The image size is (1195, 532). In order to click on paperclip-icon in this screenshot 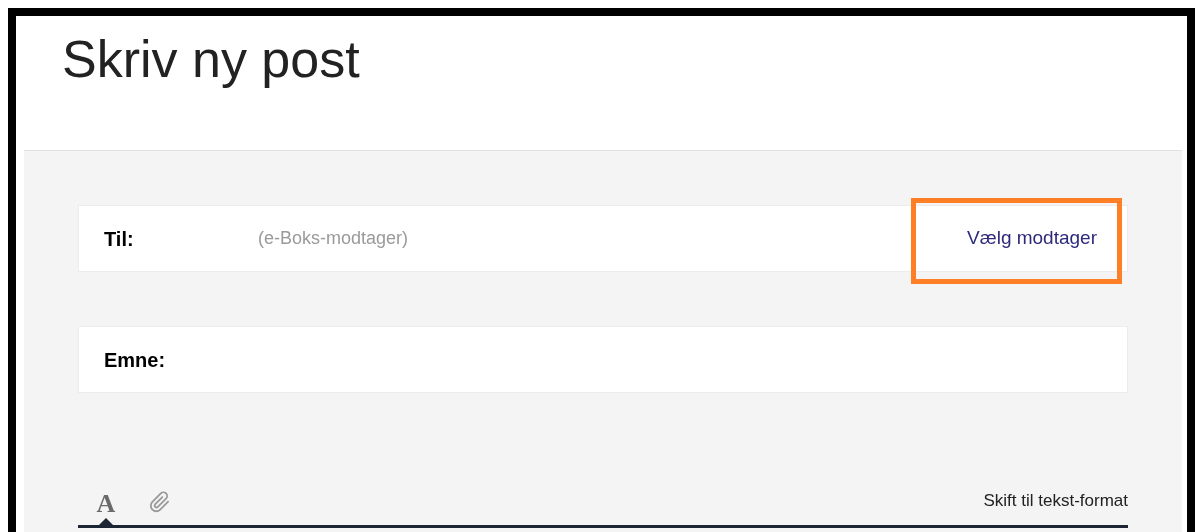, I will do `click(160, 502)`.